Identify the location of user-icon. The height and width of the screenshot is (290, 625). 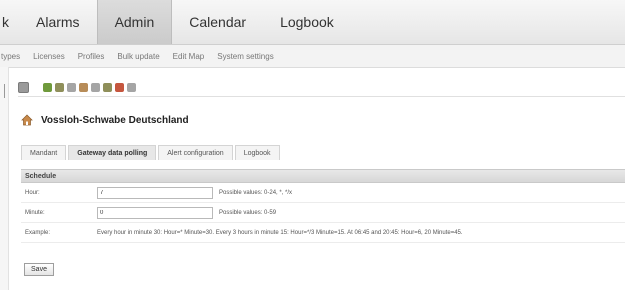
(119, 87).